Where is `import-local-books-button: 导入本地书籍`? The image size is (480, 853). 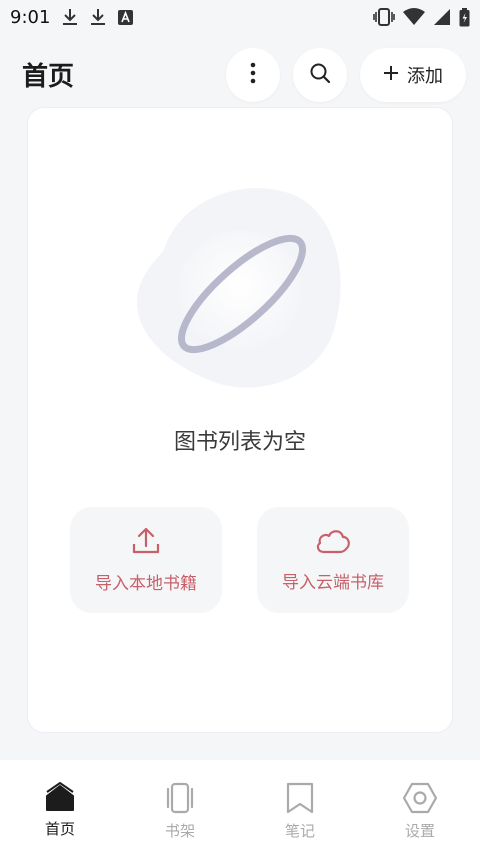
import-local-books-button: 导入本地书籍 is located at coordinates (146, 560).